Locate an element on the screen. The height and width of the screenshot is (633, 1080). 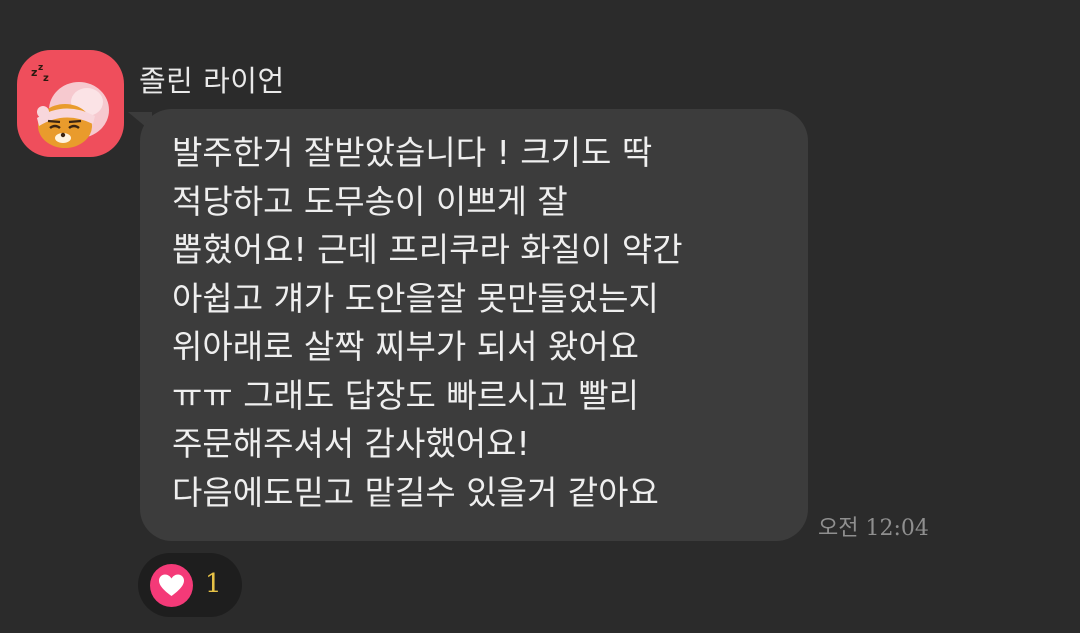
sender-avatar: z z z is located at coordinates (70, 103).